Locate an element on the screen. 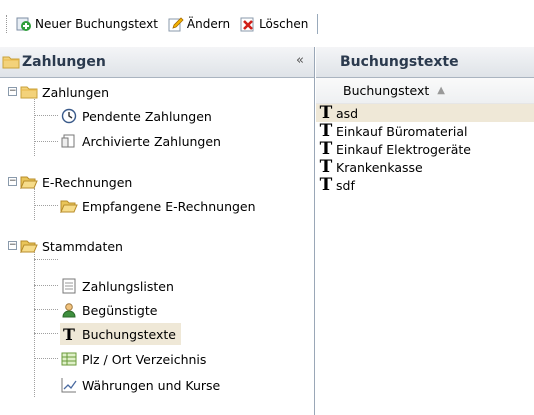 This screenshot has height=415, width=534. tree-item-zahlungslisten: Zahlungslisten is located at coordinates (117, 286).